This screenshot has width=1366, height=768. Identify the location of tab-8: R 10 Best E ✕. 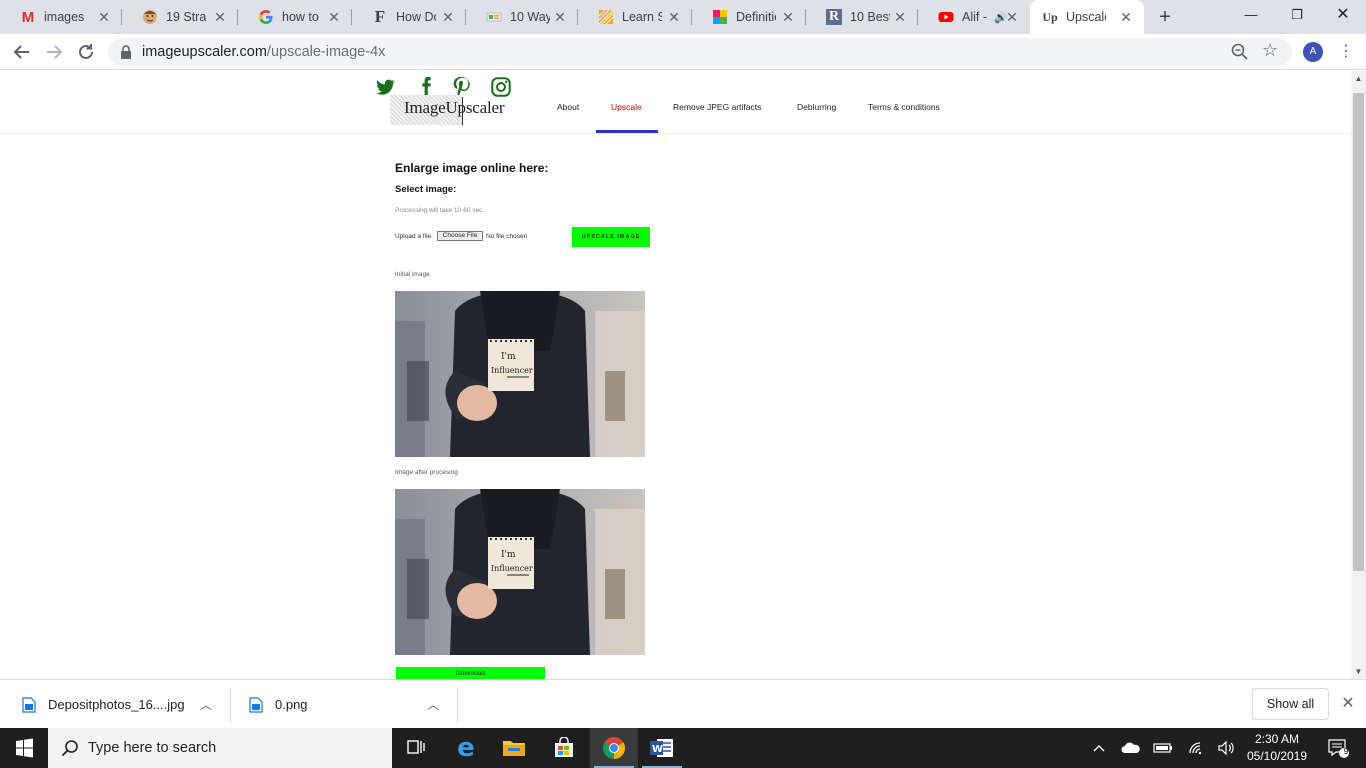
(862, 17).